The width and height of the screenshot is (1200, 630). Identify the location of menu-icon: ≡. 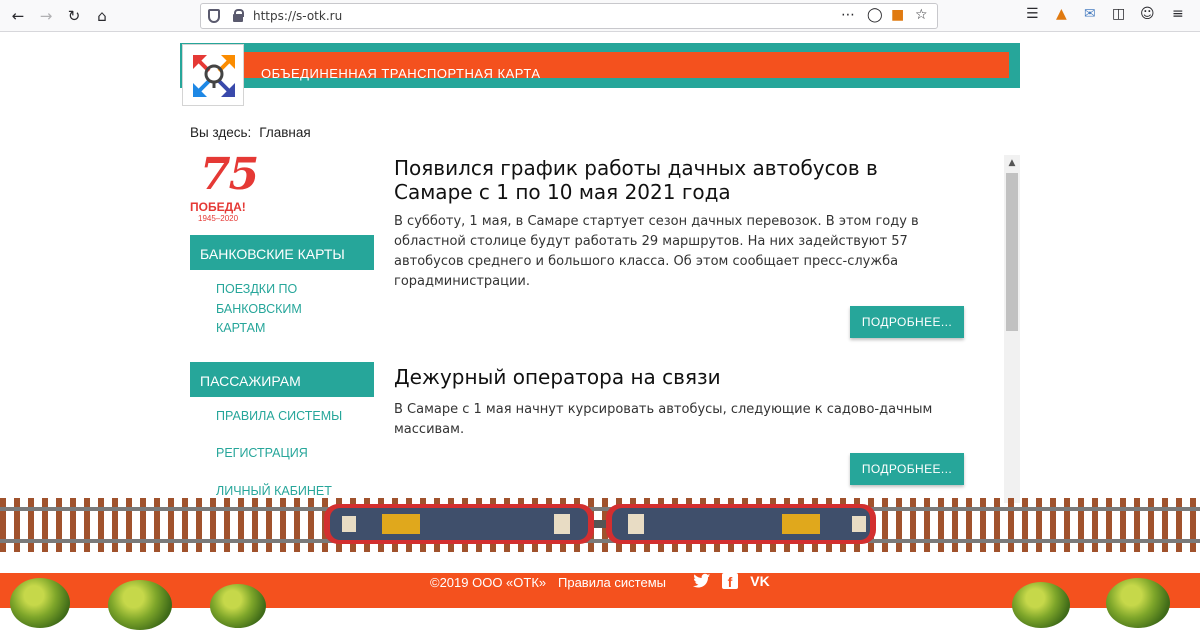
(1178, 14).